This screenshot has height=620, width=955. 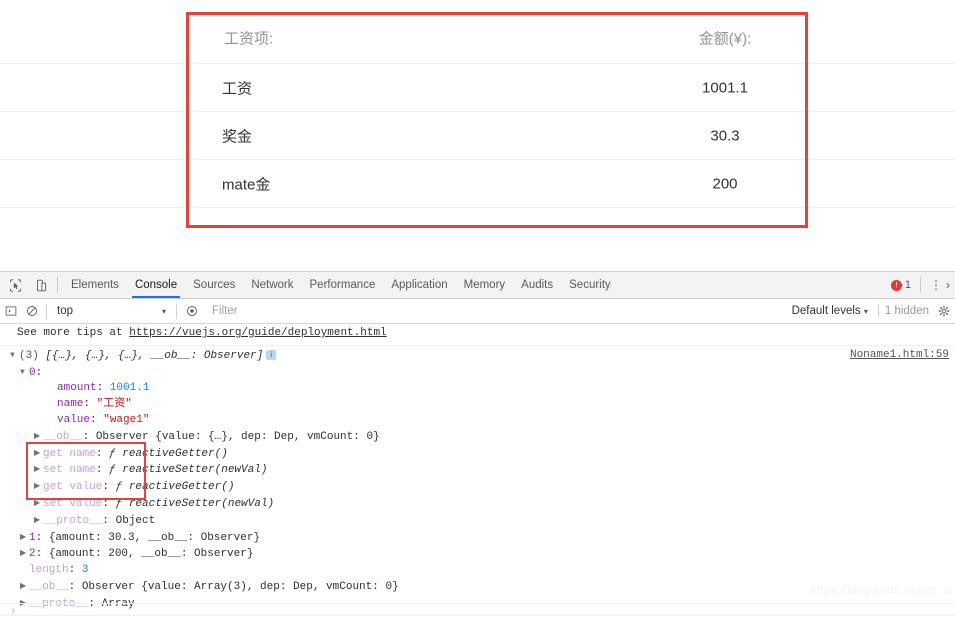 I want to click on tab-audits: Audits, so click(x=537, y=285).